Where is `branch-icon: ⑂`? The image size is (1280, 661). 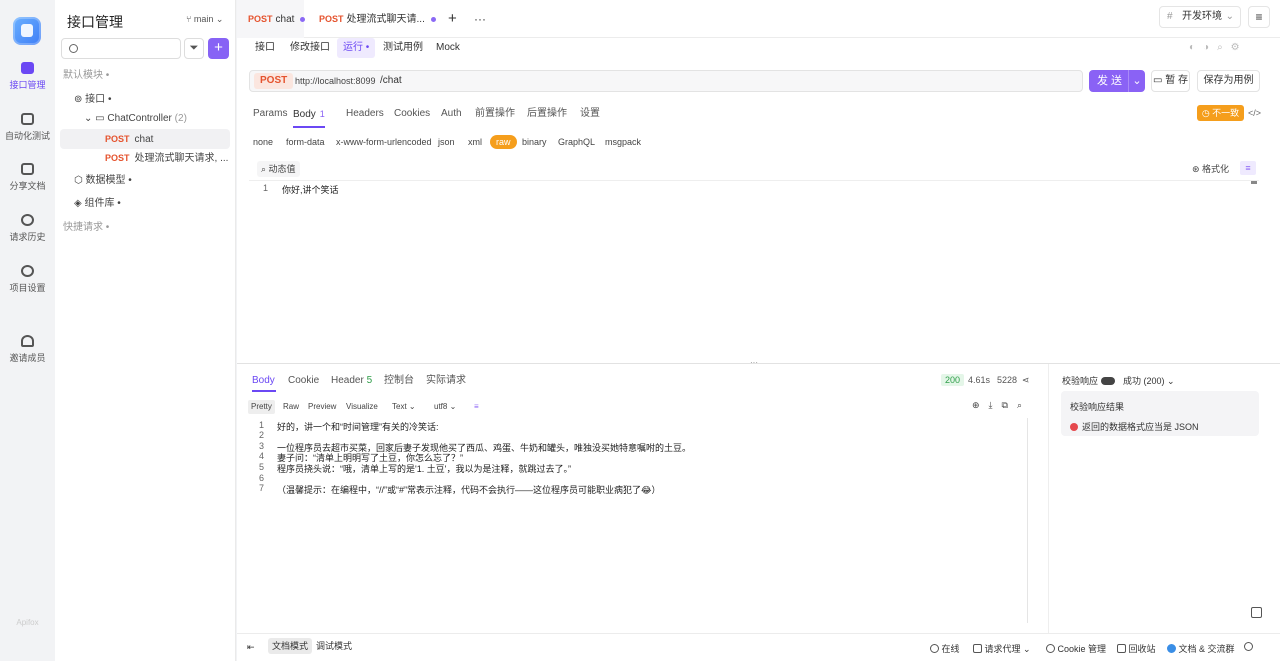 branch-icon: ⑂ is located at coordinates (190, 19).